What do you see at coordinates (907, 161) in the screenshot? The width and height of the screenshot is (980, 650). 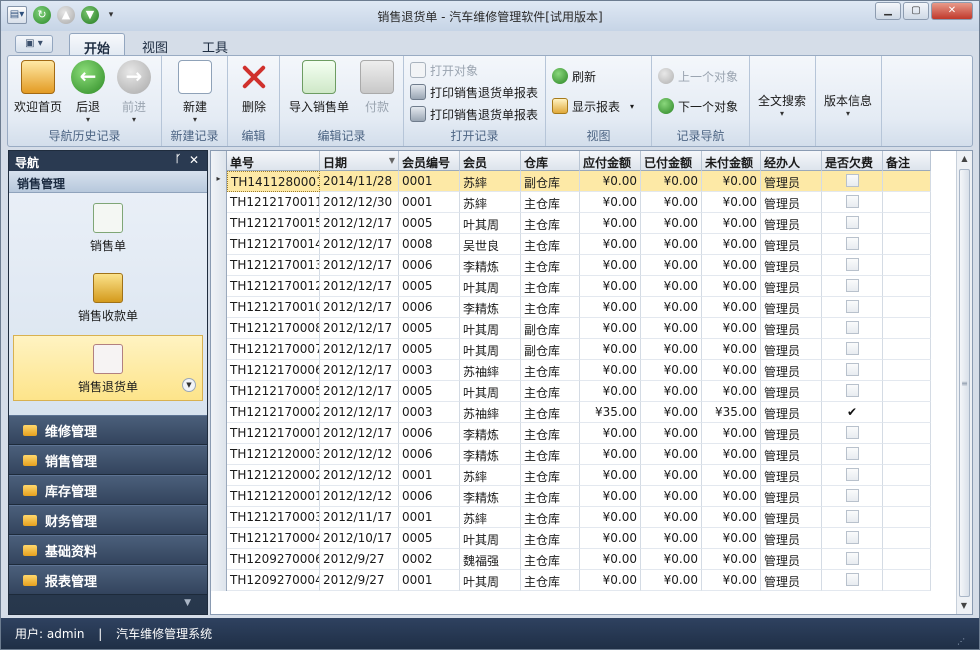 I see `column-header: 备注` at bounding box center [907, 161].